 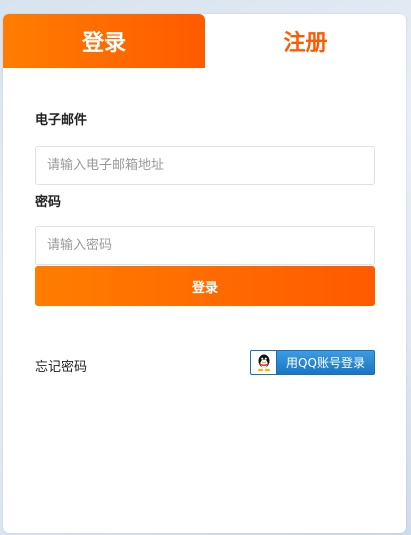 I want to click on tab-register: 注册, so click(x=305, y=41).